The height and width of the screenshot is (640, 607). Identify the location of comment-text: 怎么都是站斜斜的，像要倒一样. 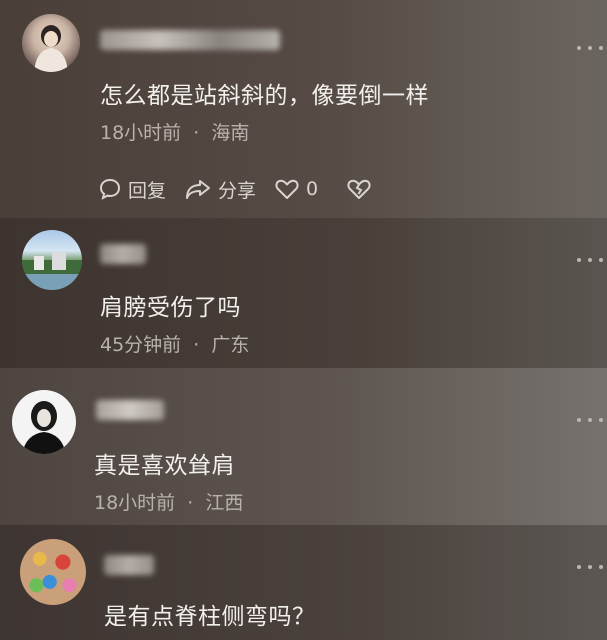
(264, 96).